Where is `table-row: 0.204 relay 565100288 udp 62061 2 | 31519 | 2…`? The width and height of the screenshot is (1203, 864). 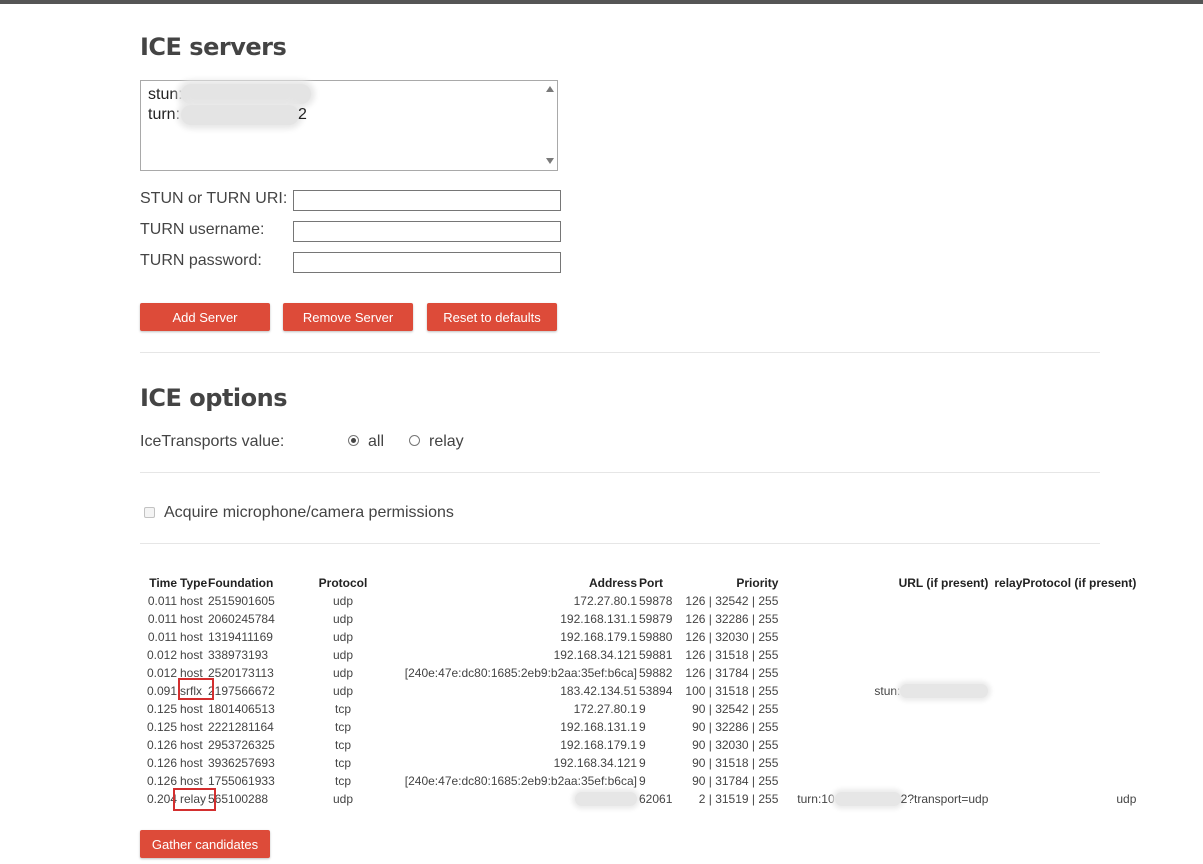
table-row: 0.204 relay 565100288 udp 62061 2 | 31519 | 2… is located at coordinates (640, 799).